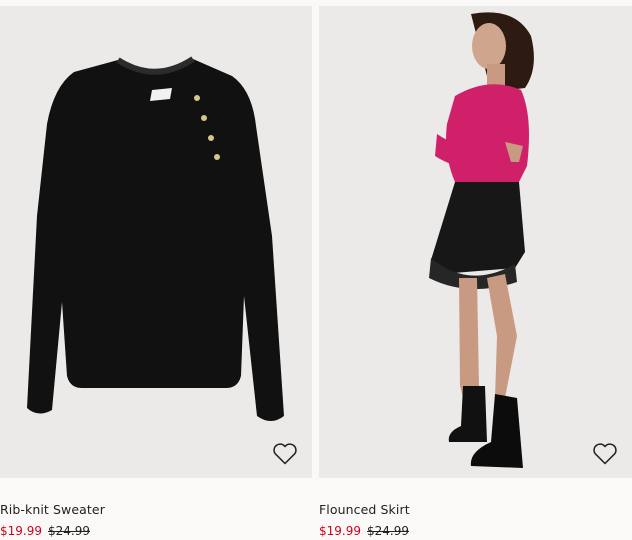  What do you see at coordinates (52, 509) in the screenshot?
I see `product-title: Rib-knit Sweater` at bounding box center [52, 509].